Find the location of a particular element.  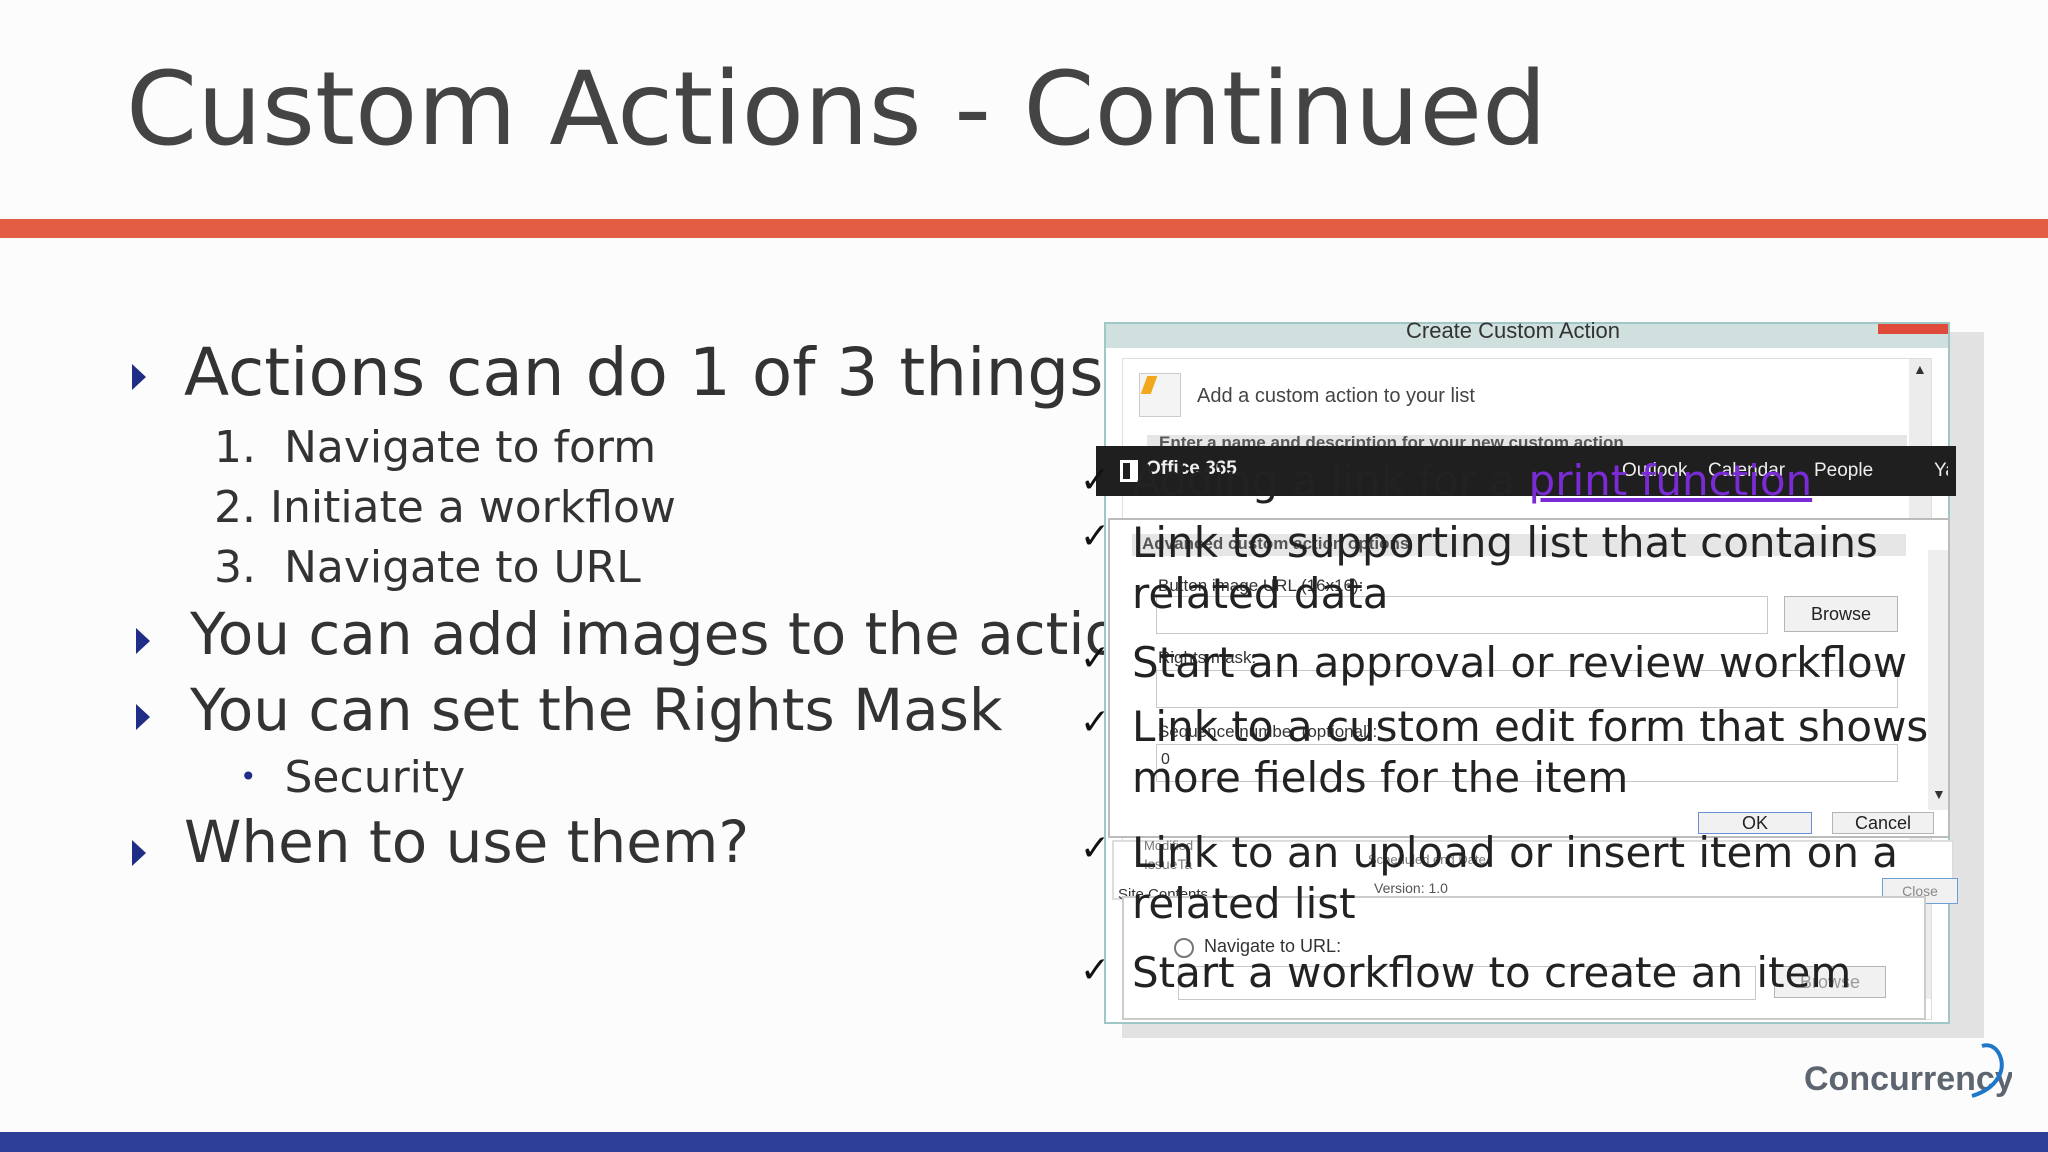

numbered-text: Initiate a workflow is located at coordinates (472, 507).